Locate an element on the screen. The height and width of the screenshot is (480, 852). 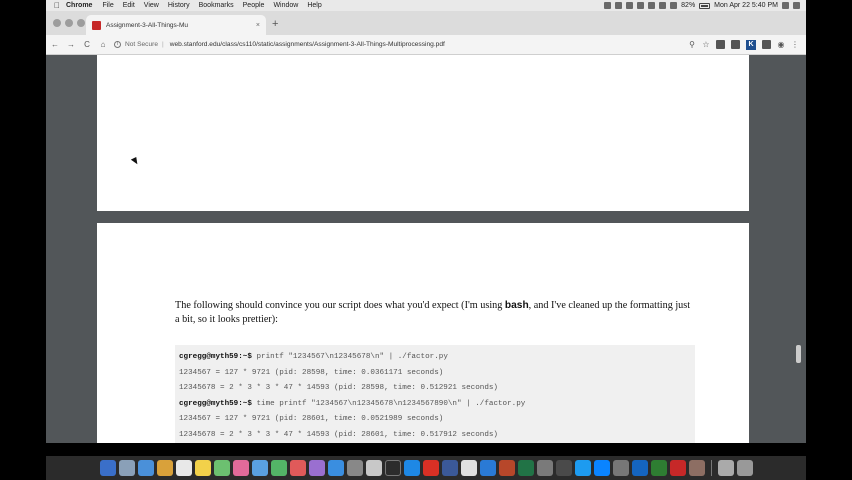
menu-view: View is located at coordinates (151, 5).